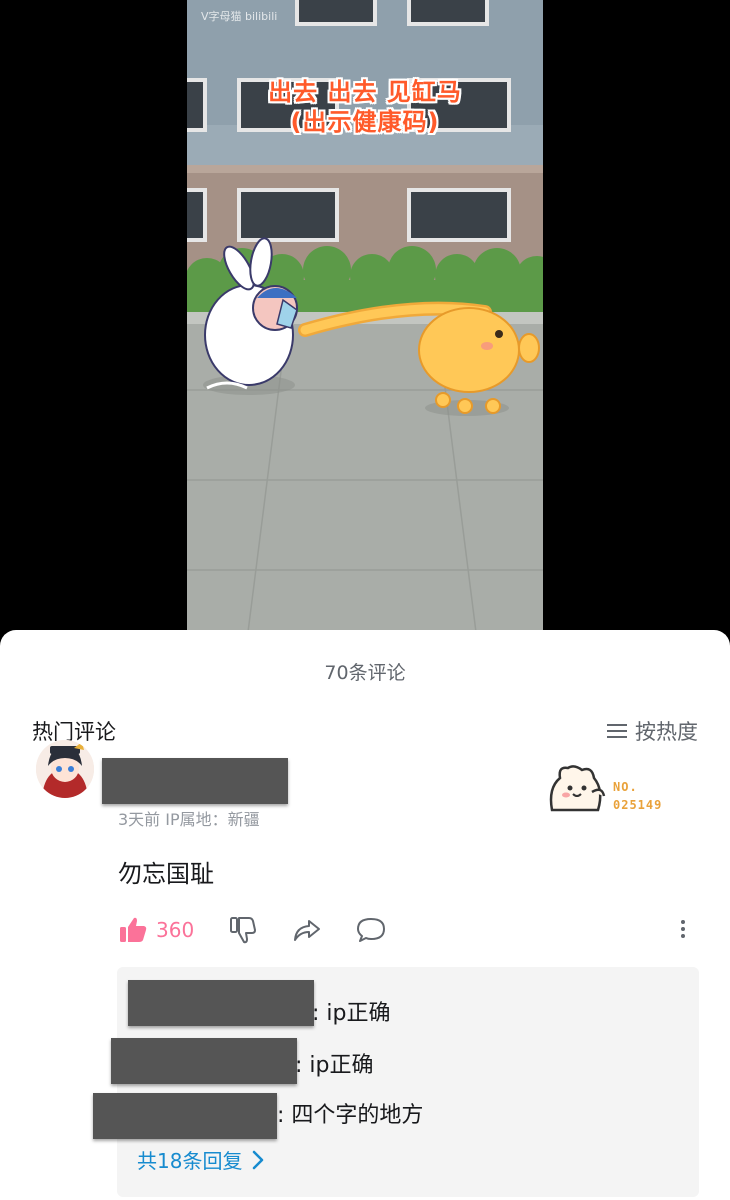 This screenshot has width=730, height=1200. What do you see at coordinates (133, 929) in the screenshot?
I see `thumb-up-icon` at bounding box center [133, 929].